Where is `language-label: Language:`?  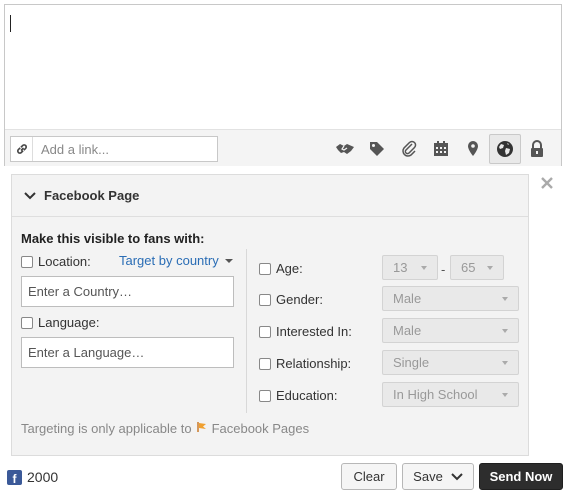
language-label: Language: is located at coordinates (69, 322).